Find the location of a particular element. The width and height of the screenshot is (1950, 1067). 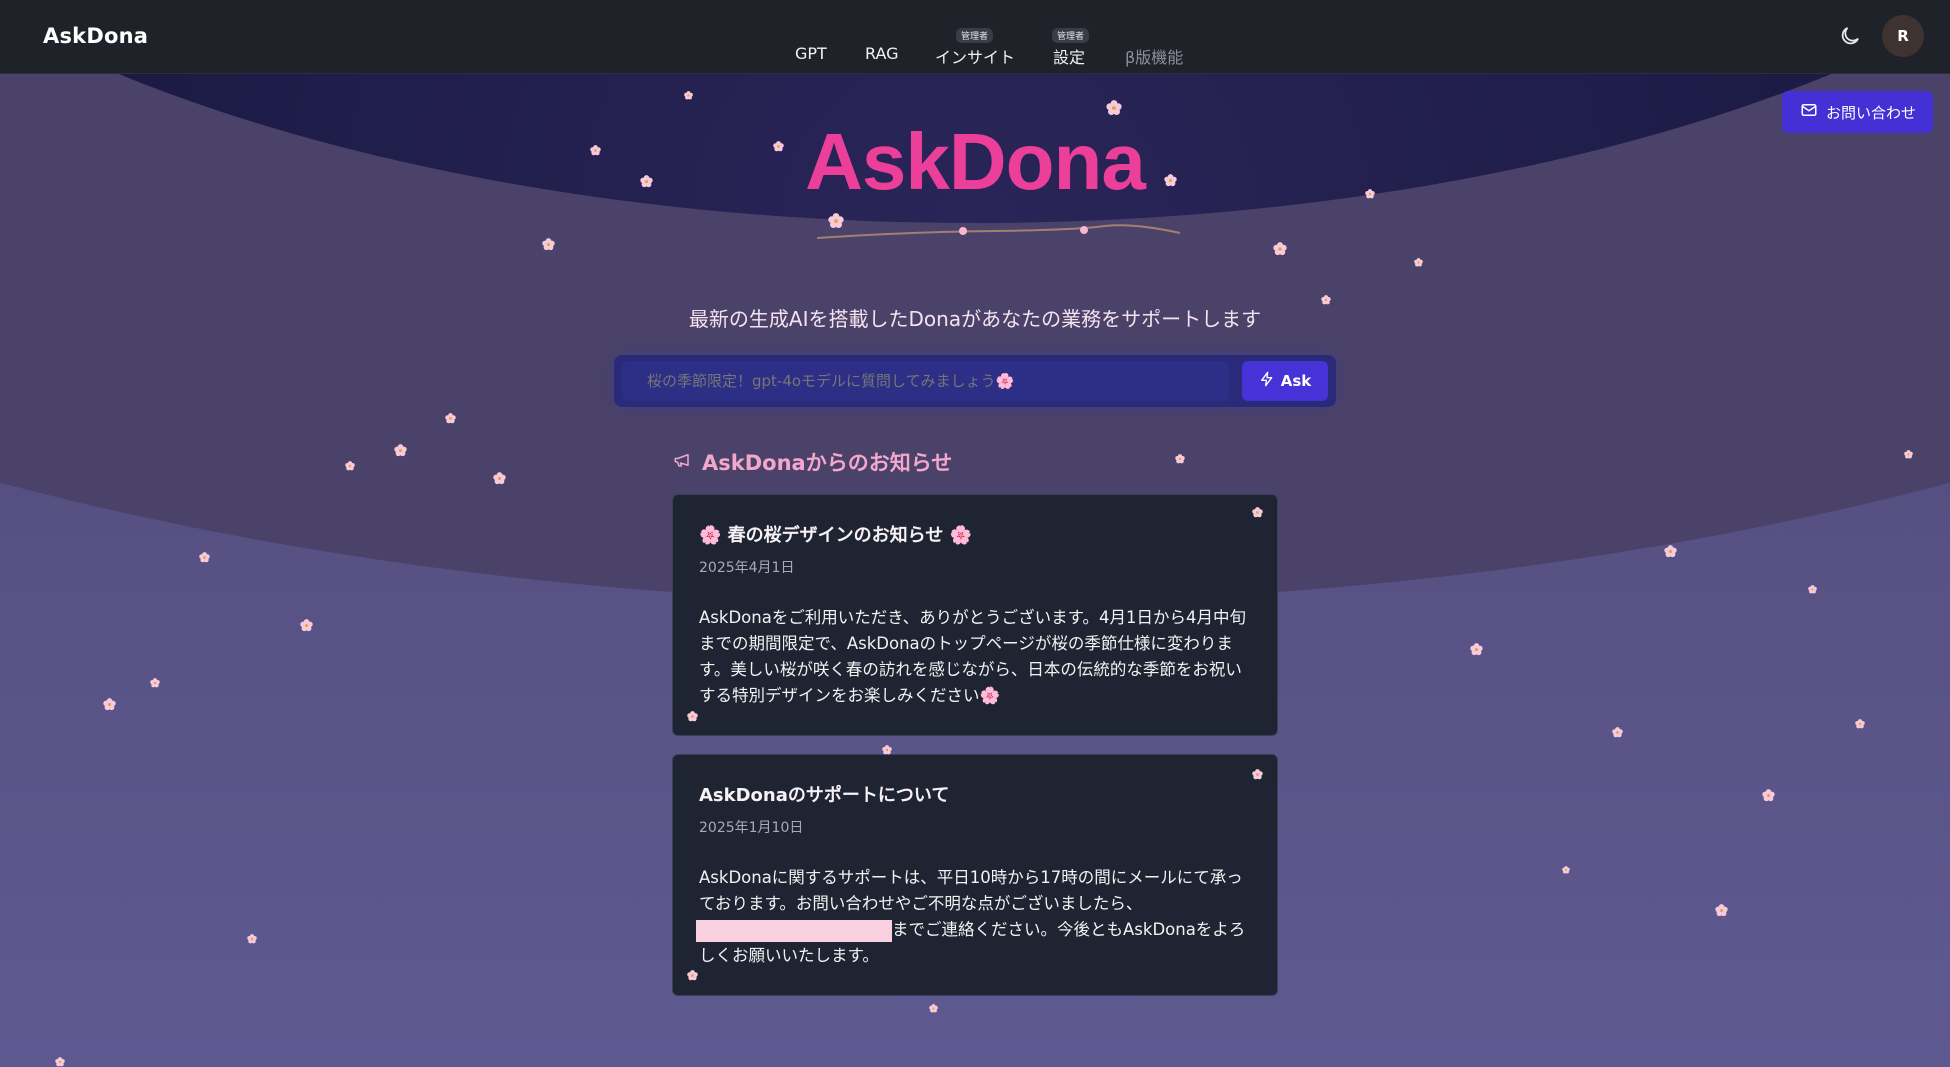

cherry-branch-decoration is located at coordinates (998, 231).